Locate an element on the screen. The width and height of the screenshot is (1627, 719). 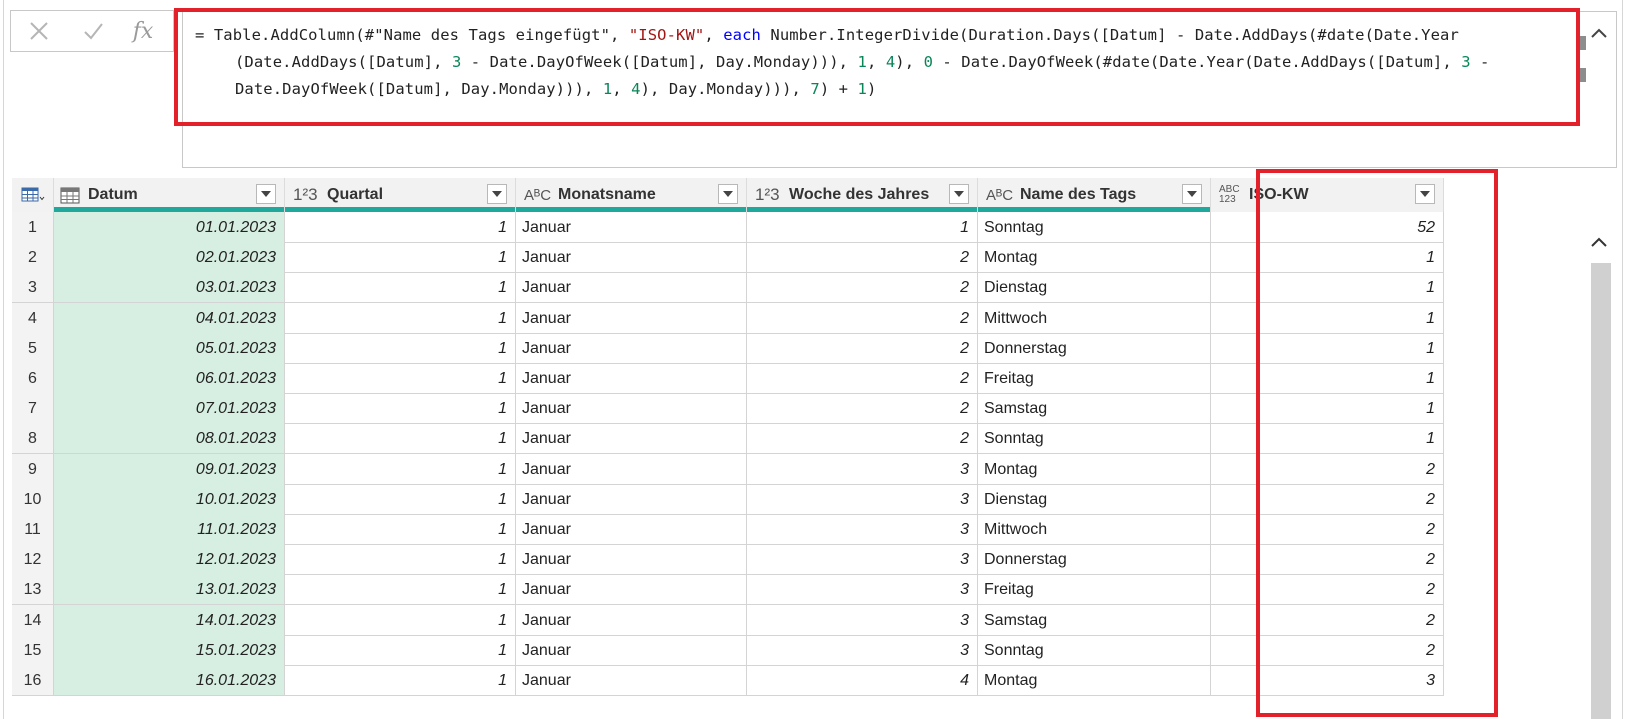
cell-datum: 05.01.2023 is located at coordinates (169, 348).